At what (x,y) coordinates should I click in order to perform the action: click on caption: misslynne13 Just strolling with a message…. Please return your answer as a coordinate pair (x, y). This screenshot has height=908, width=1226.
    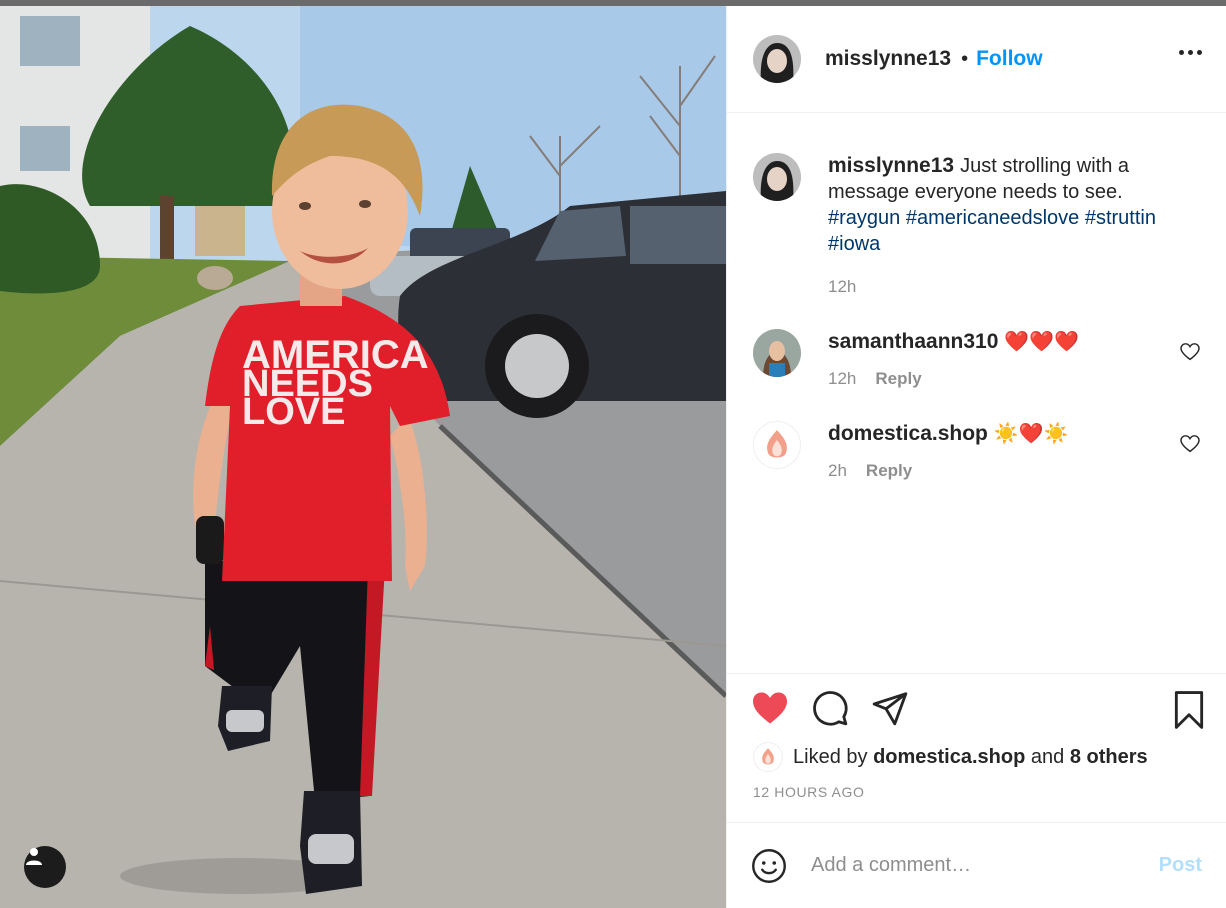
    Looking at the image, I should click on (976, 225).